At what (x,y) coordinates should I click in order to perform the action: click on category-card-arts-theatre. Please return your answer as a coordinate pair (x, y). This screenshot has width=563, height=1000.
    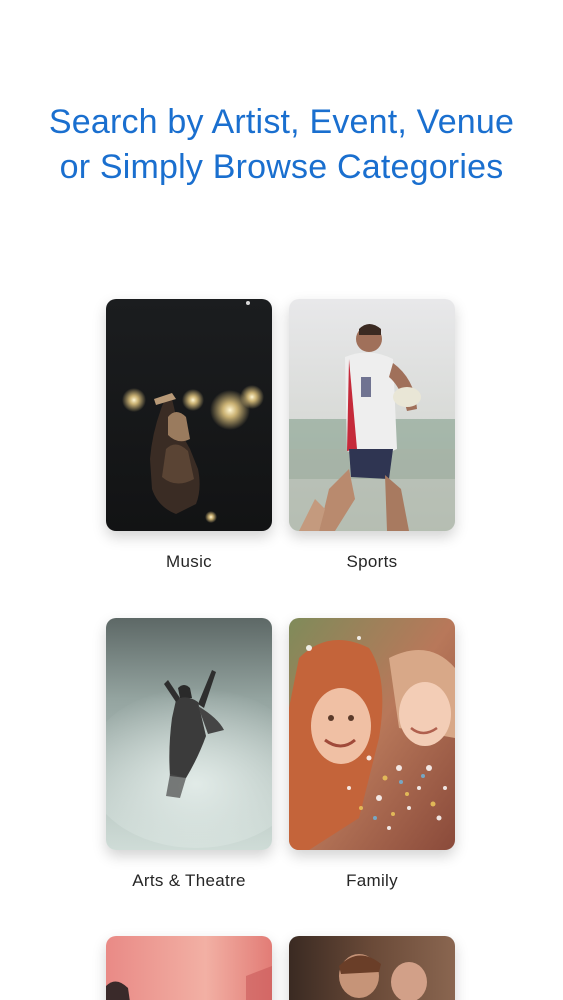
    Looking at the image, I should click on (189, 734).